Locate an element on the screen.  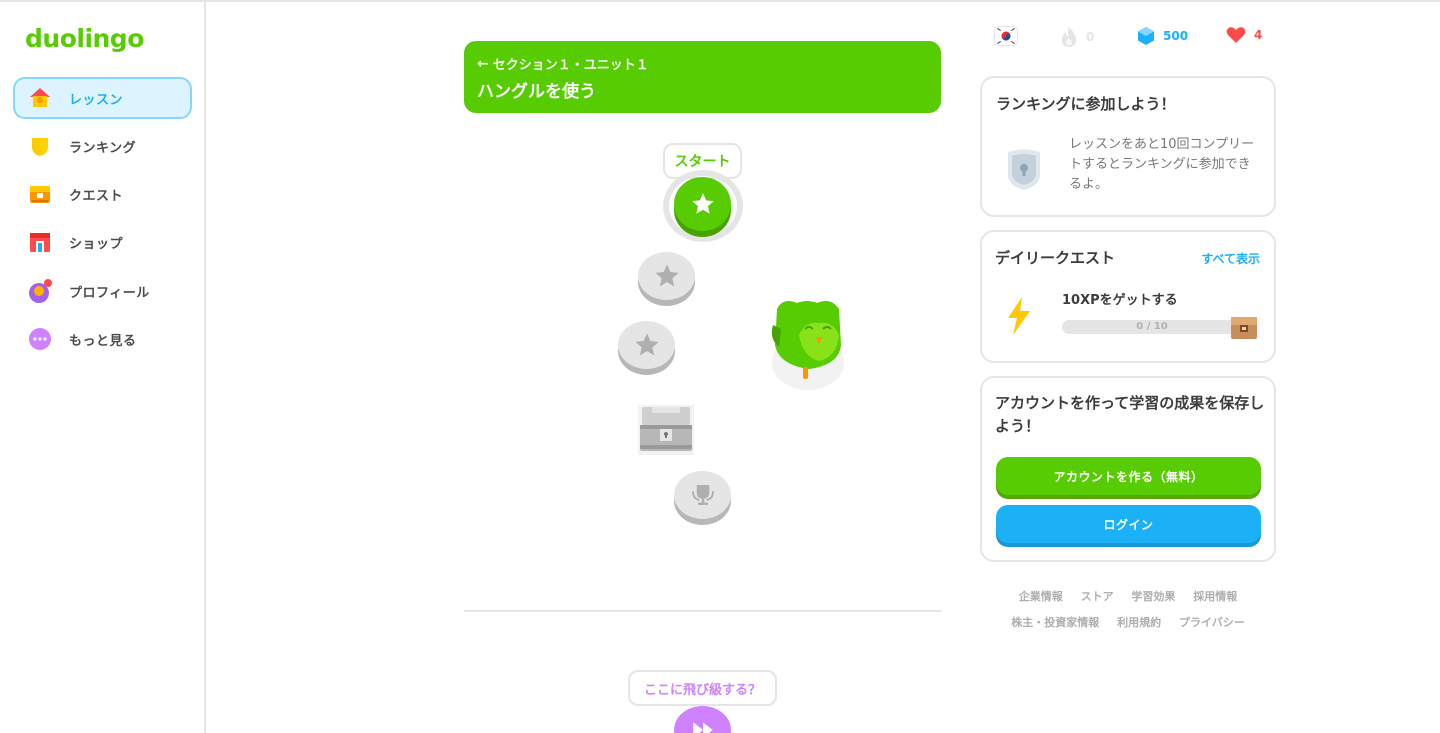
top-border is located at coordinates (720, 1).